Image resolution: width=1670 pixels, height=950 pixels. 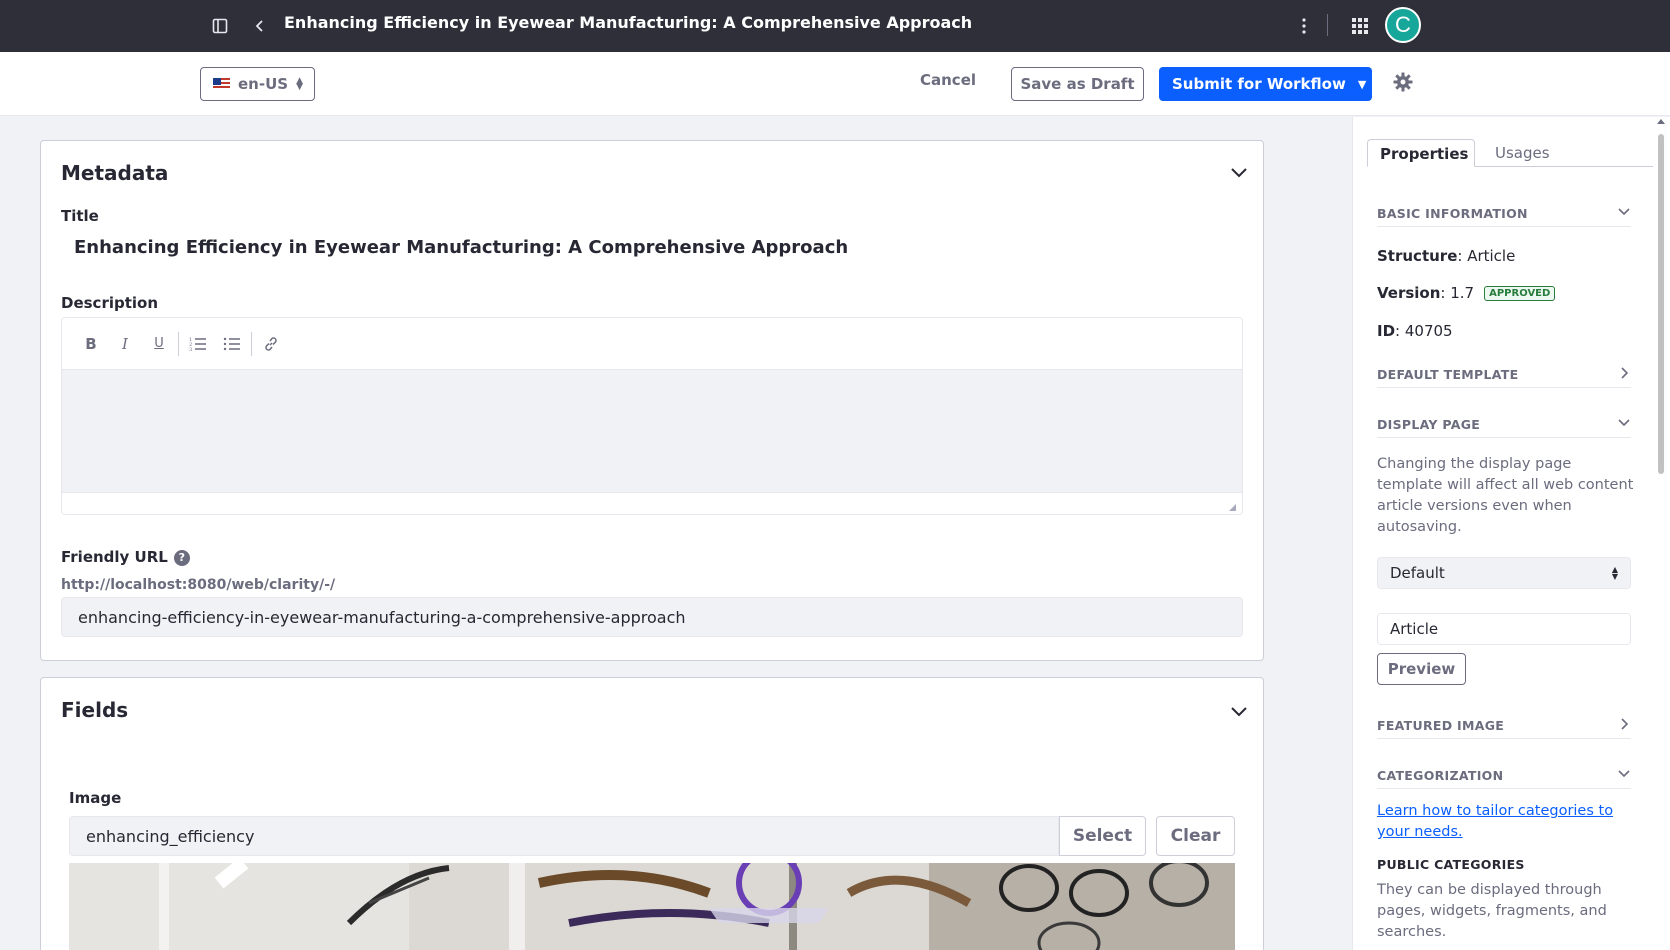 I want to click on categorization-label: CATEGORIZATION, so click(x=1440, y=775).